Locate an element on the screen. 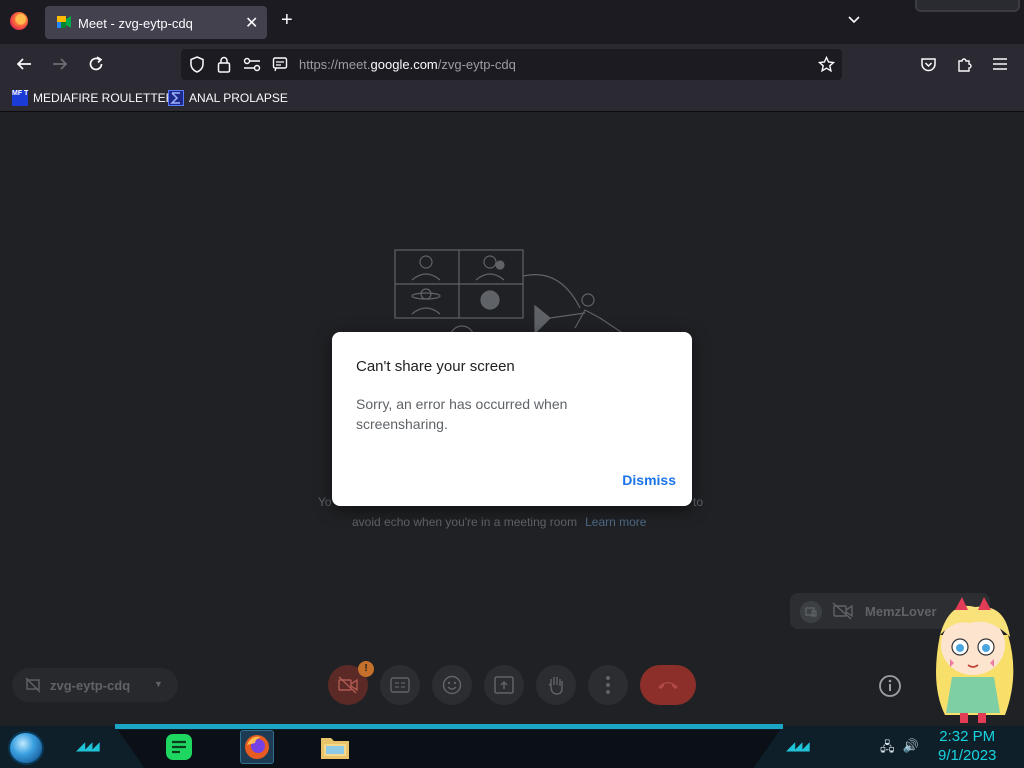 The width and height of the screenshot is (1024, 768). reload-icon is located at coordinates (96, 64).